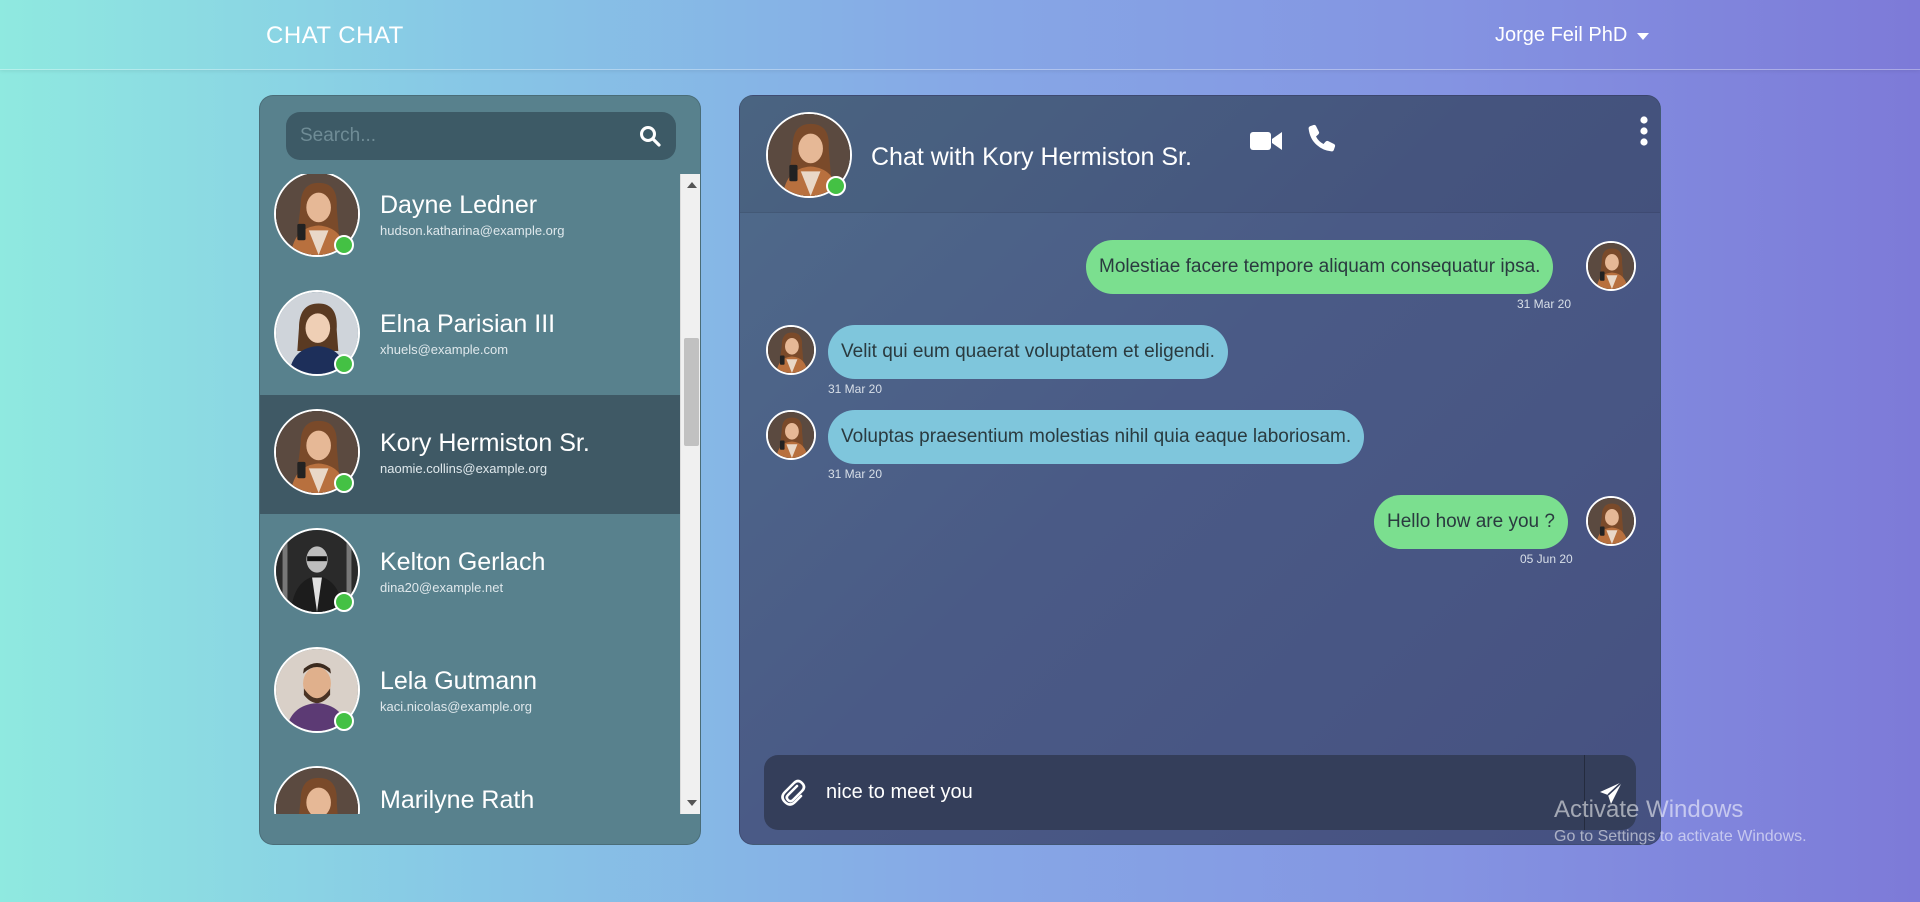 The height and width of the screenshot is (902, 1920). What do you see at coordinates (1680, 836) in the screenshot?
I see `watermark-subtitle: Go to Settings to activate Windows.` at bounding box center [1680, 836].